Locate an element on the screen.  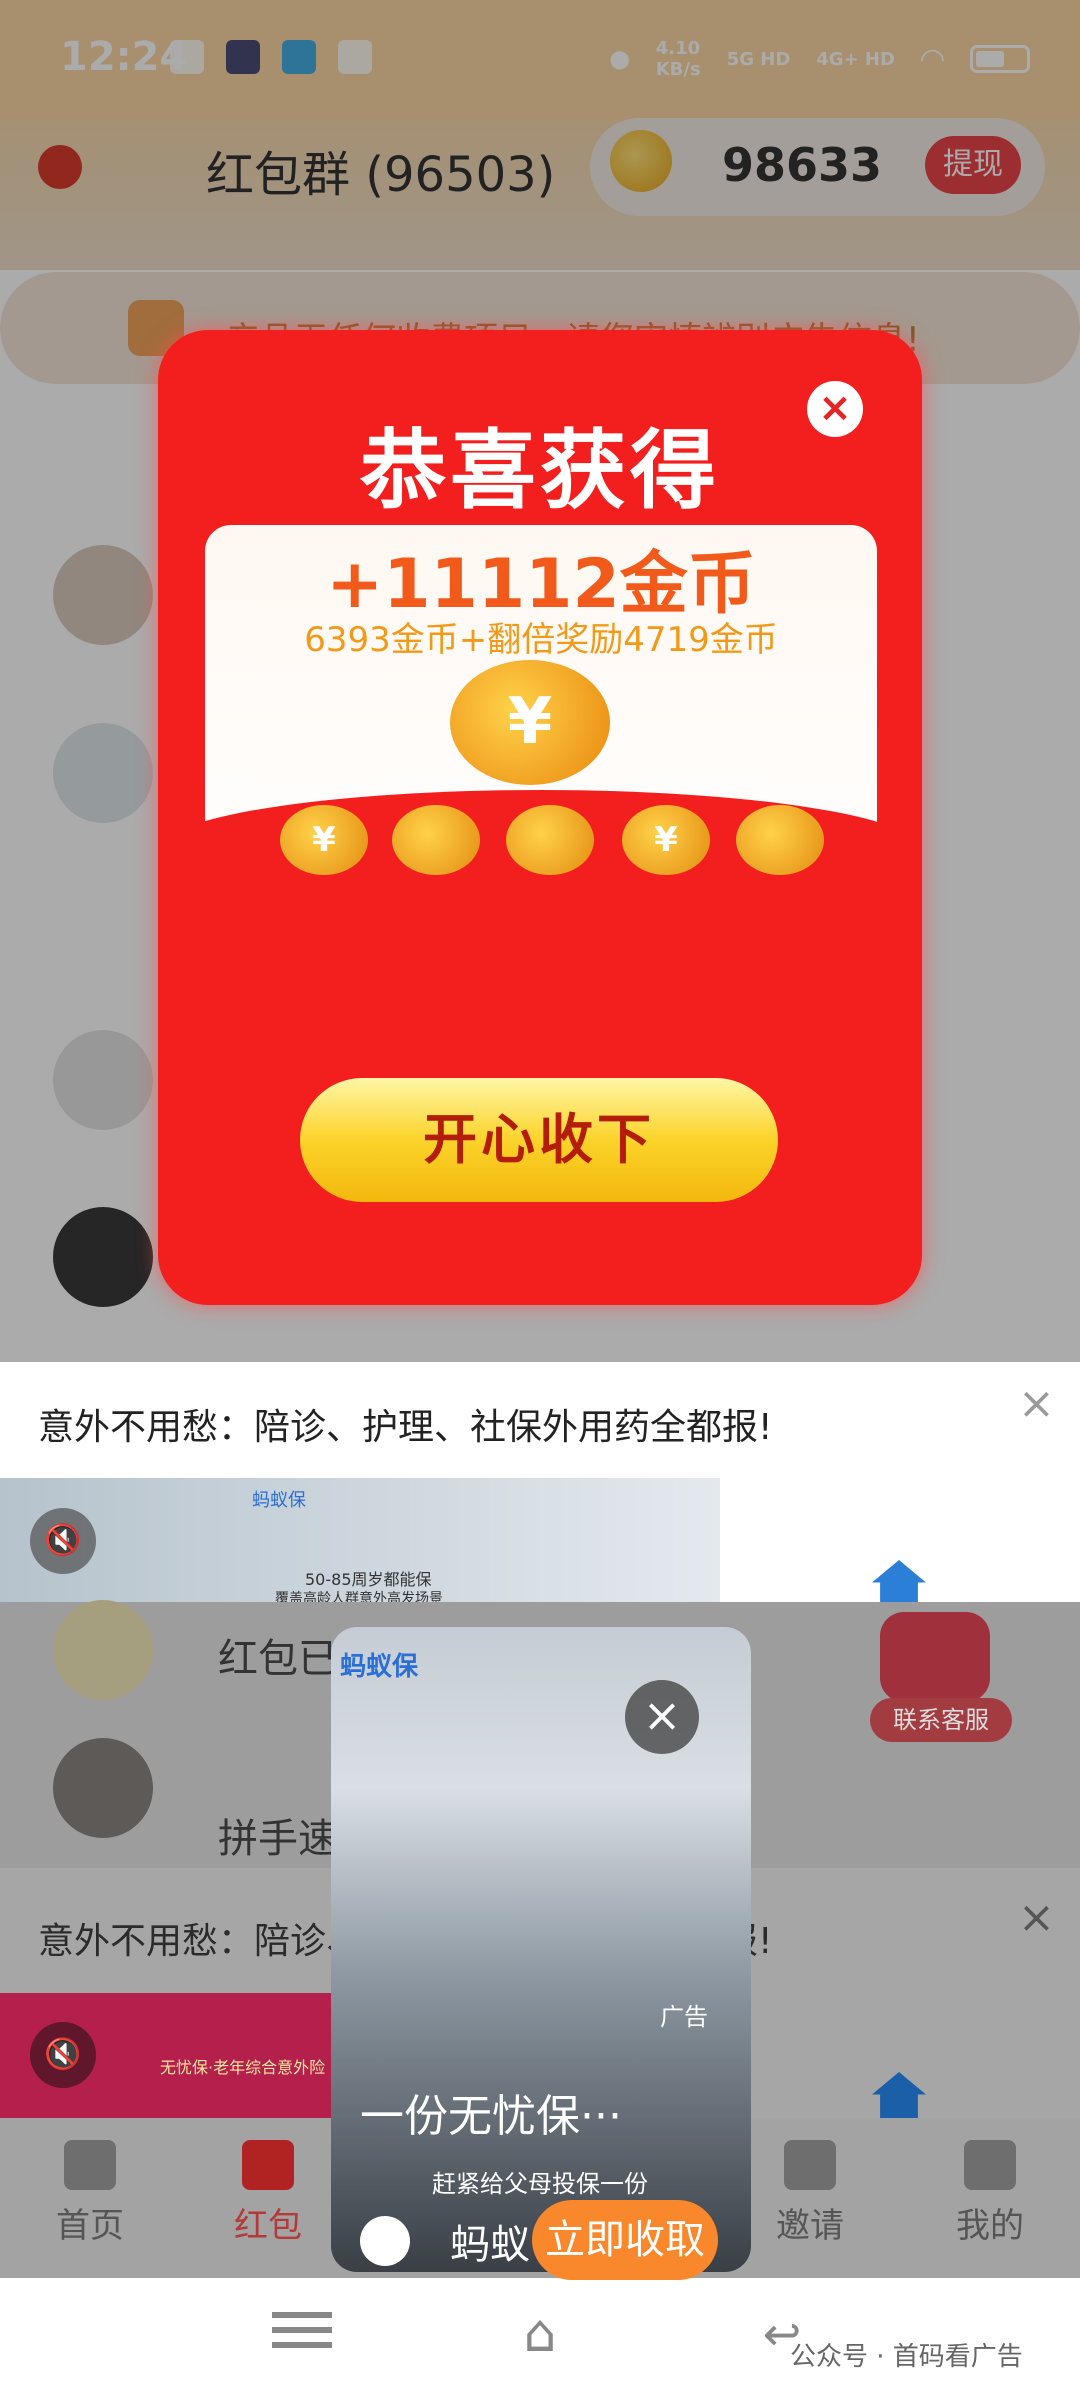
nav-home: 首页 is located at coordinates (90, 2193).